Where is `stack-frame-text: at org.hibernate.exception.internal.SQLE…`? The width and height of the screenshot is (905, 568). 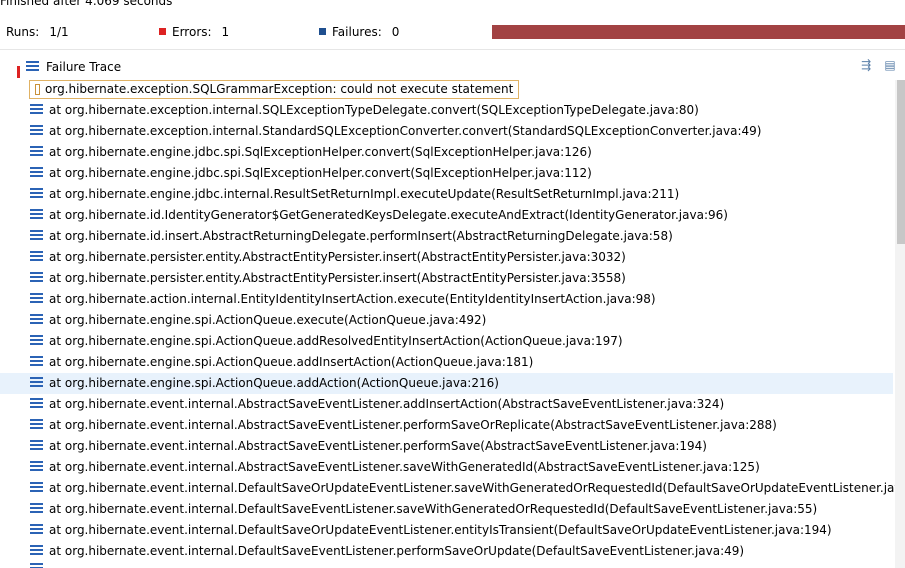 stack-frame-text: at org.hibernate.exception.internal.SQLE… is located at coordinates (374, 110).